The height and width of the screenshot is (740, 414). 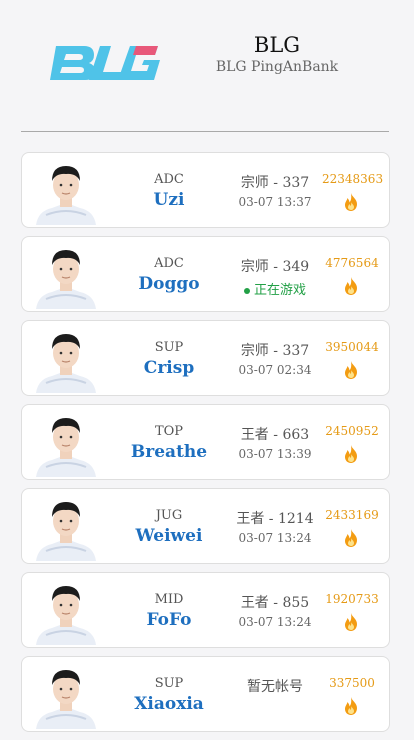 I want to click on player-name: Crisp, so click(x=169, y=368).